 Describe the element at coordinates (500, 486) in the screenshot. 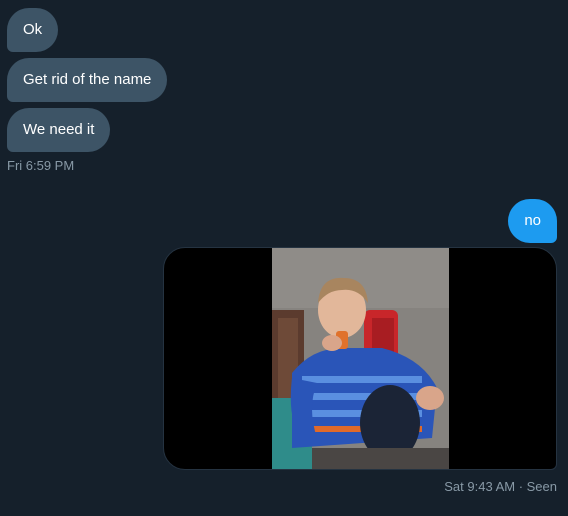

I see `sent-timestamp-seen: Sat 9:43 AM · Seen` at that location.